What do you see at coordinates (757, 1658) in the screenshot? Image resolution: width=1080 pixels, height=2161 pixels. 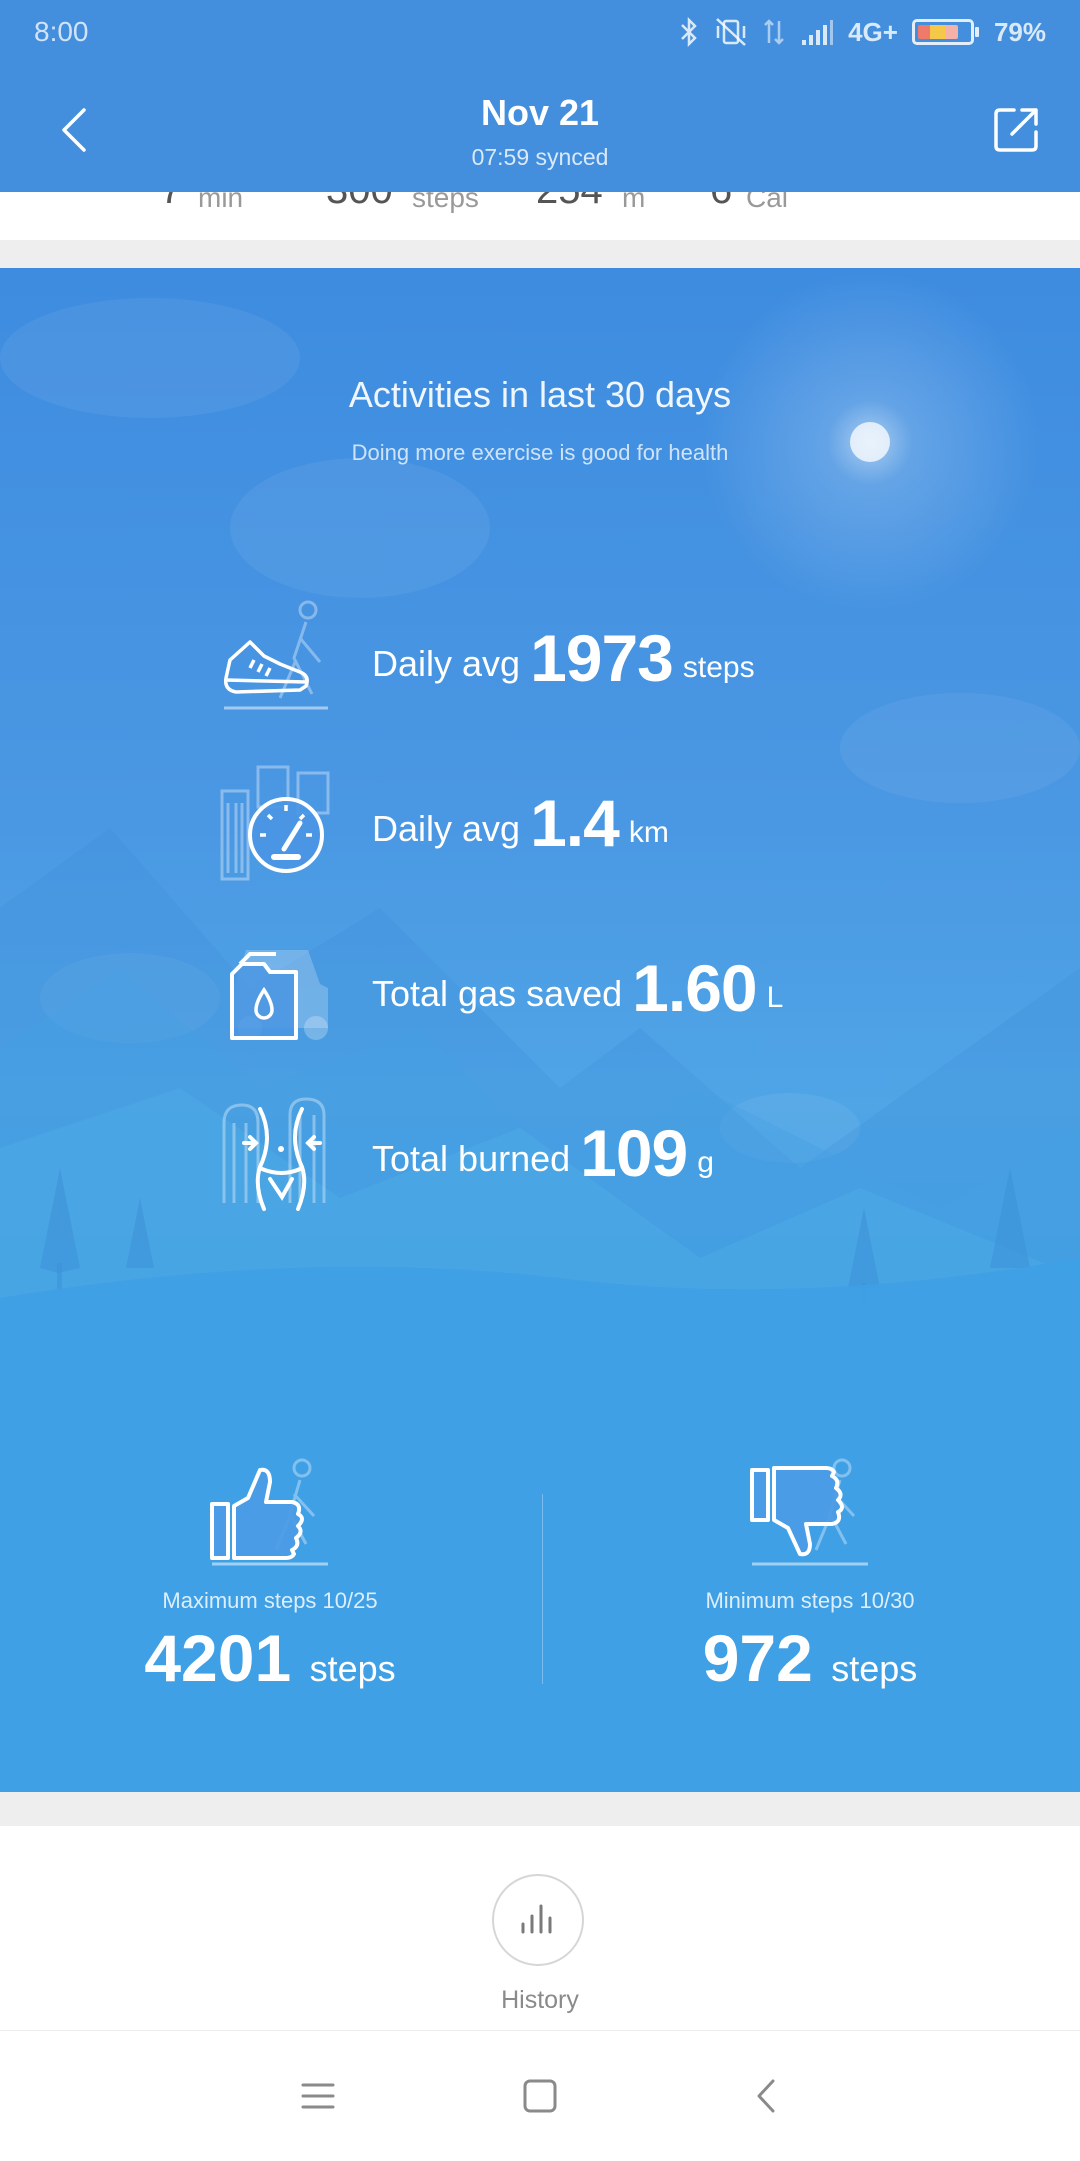 I see `min-steps-value: 972` at bounding box center [757, 1658].